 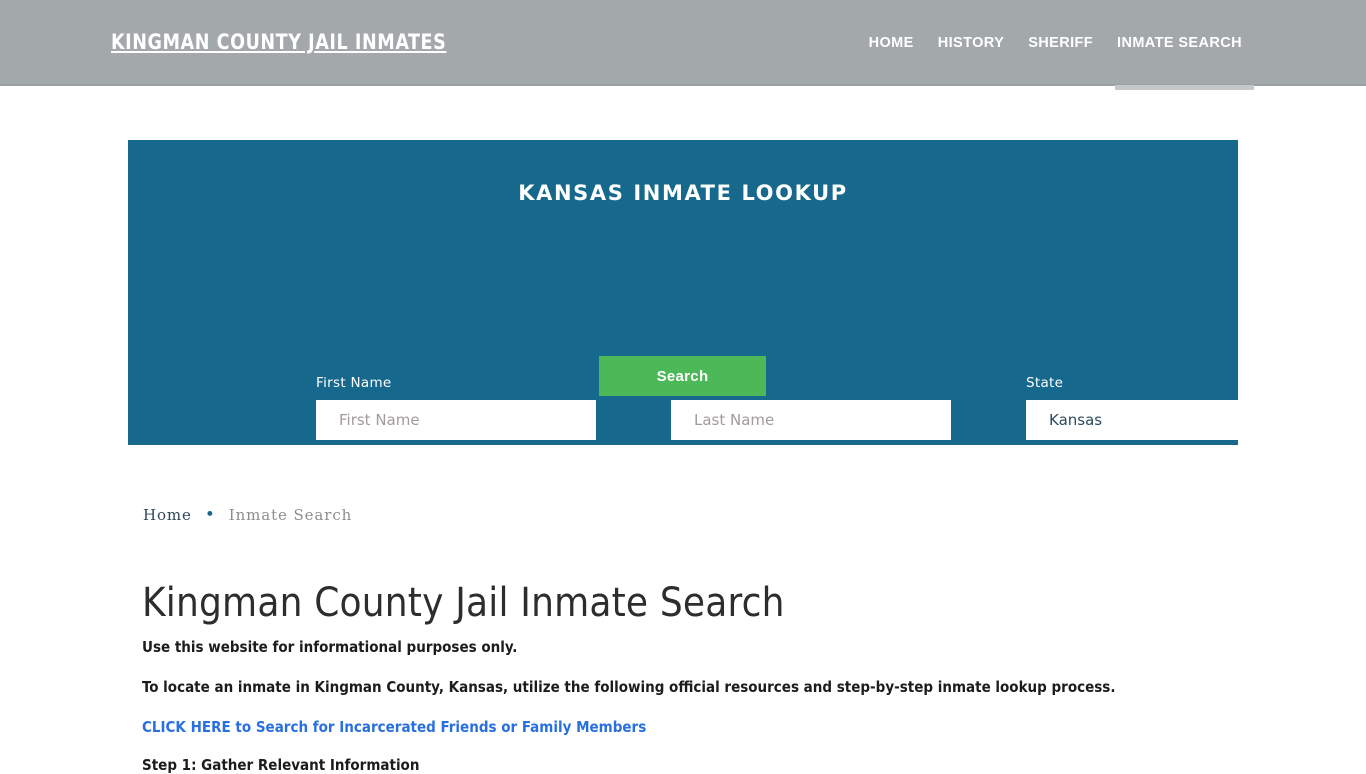 What do you see at coordinates (354, 383) in the screenshot?
I see `first-name-label: First Name` at bounding box center [354, 383].